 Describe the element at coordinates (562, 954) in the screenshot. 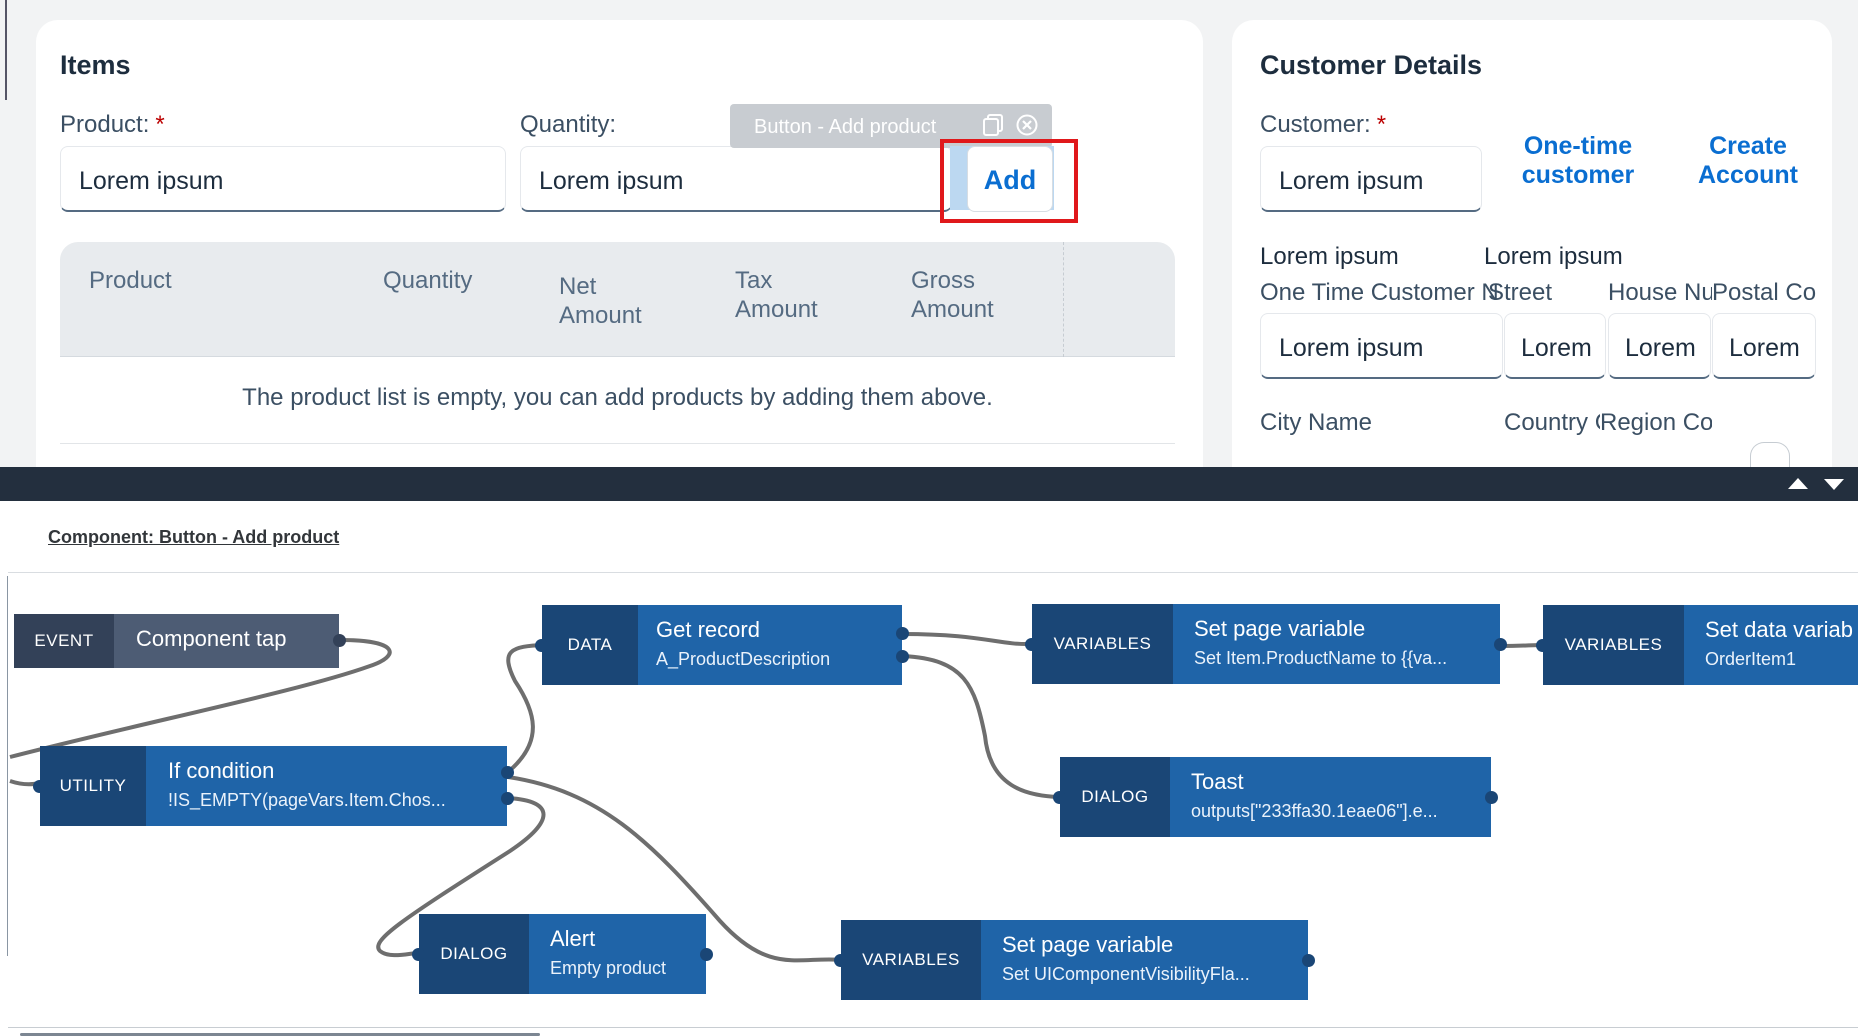

I see `dialog-node-alert: DIALOG Alert Empty product` at that location.